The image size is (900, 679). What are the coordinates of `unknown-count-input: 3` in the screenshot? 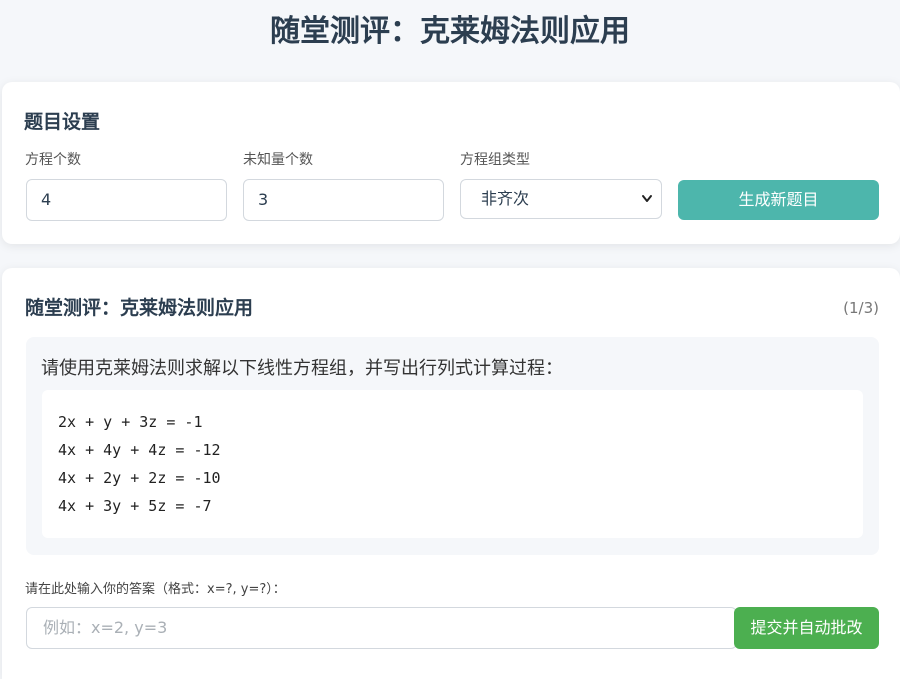 It's located at (343, 200).